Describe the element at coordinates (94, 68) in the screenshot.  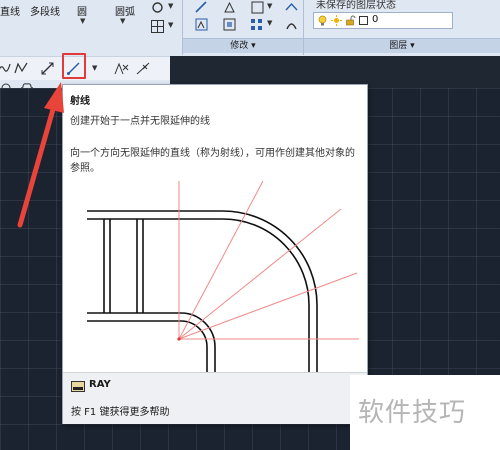
I see `more-draw-tools-icon: ▼` at that location.